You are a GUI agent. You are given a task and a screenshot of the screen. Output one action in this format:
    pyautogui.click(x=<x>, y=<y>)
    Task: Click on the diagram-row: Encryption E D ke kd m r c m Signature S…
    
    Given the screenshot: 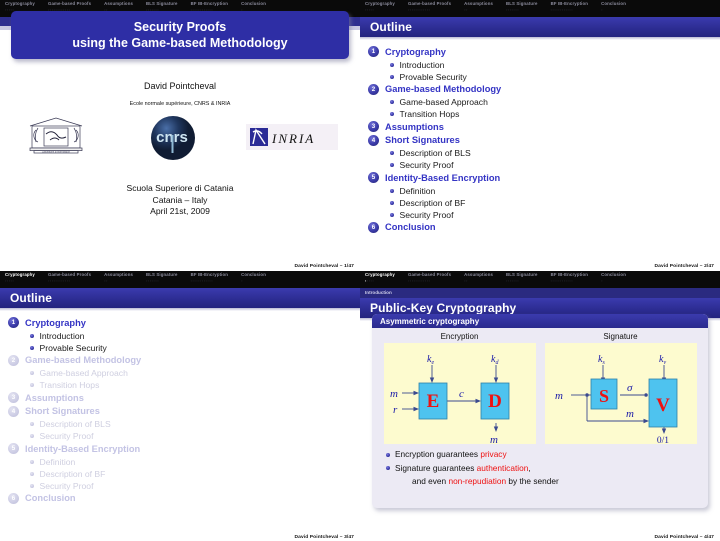 What is the action you would take?
    pyautogui.click(x=540, y=389)
    